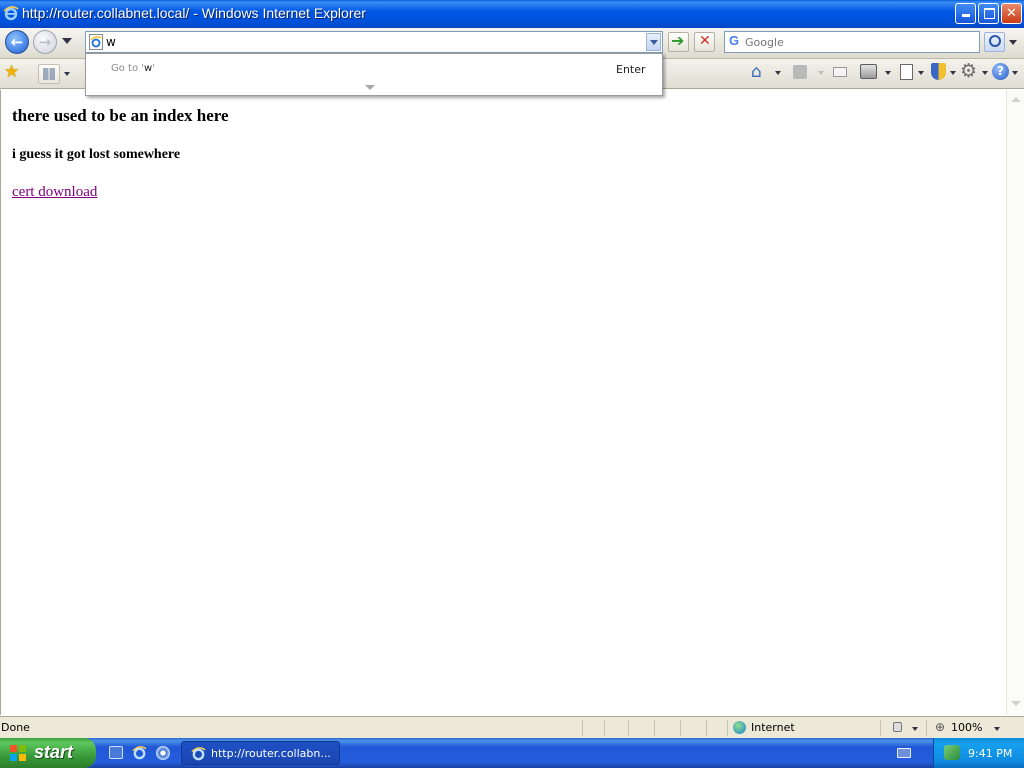  What do you see at coordinates (512, 753) in the screenshot?
I see `taskbar: start http://router.collabn... 9:41 PM` at bounding box center [512, 753].